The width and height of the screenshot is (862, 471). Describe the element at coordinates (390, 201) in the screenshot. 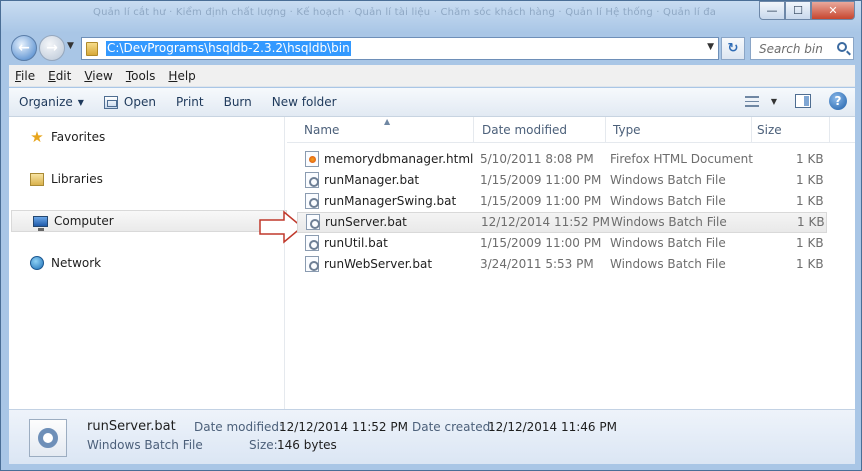

I see `file-name: runManagerSwing.bat` at that location.